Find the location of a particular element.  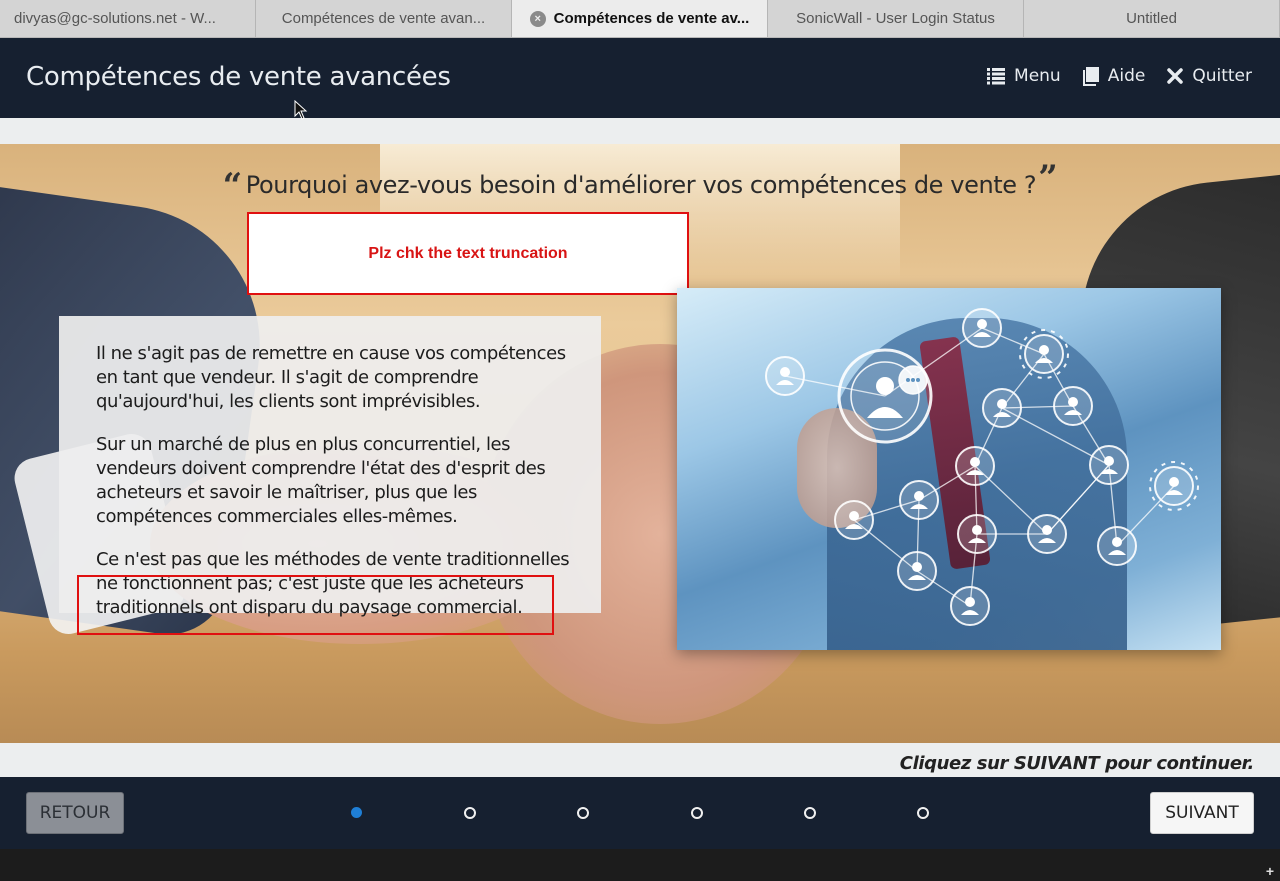

browser-tab-sonicwall: SonicWall - User Login Status is located at coordinates (896, 18).